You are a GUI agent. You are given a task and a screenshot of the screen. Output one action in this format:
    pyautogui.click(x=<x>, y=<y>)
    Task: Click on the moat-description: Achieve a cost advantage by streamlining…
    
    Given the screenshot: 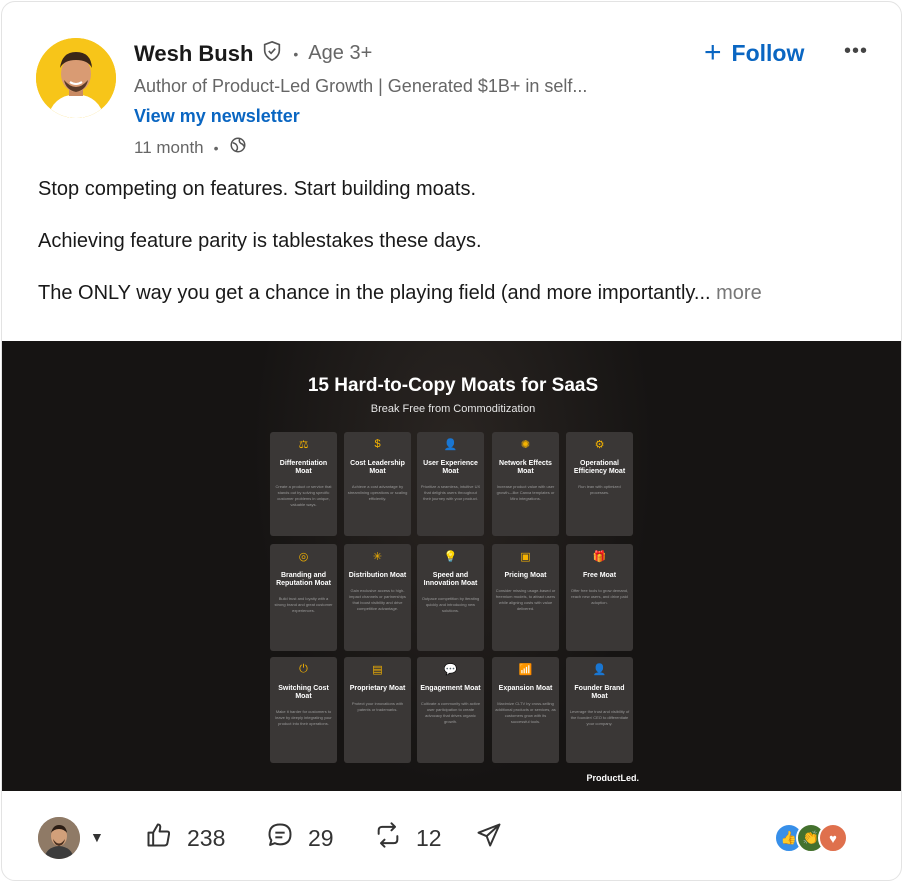 What is the action you would take?
    pyautogui.click(x=377, y=492)
    